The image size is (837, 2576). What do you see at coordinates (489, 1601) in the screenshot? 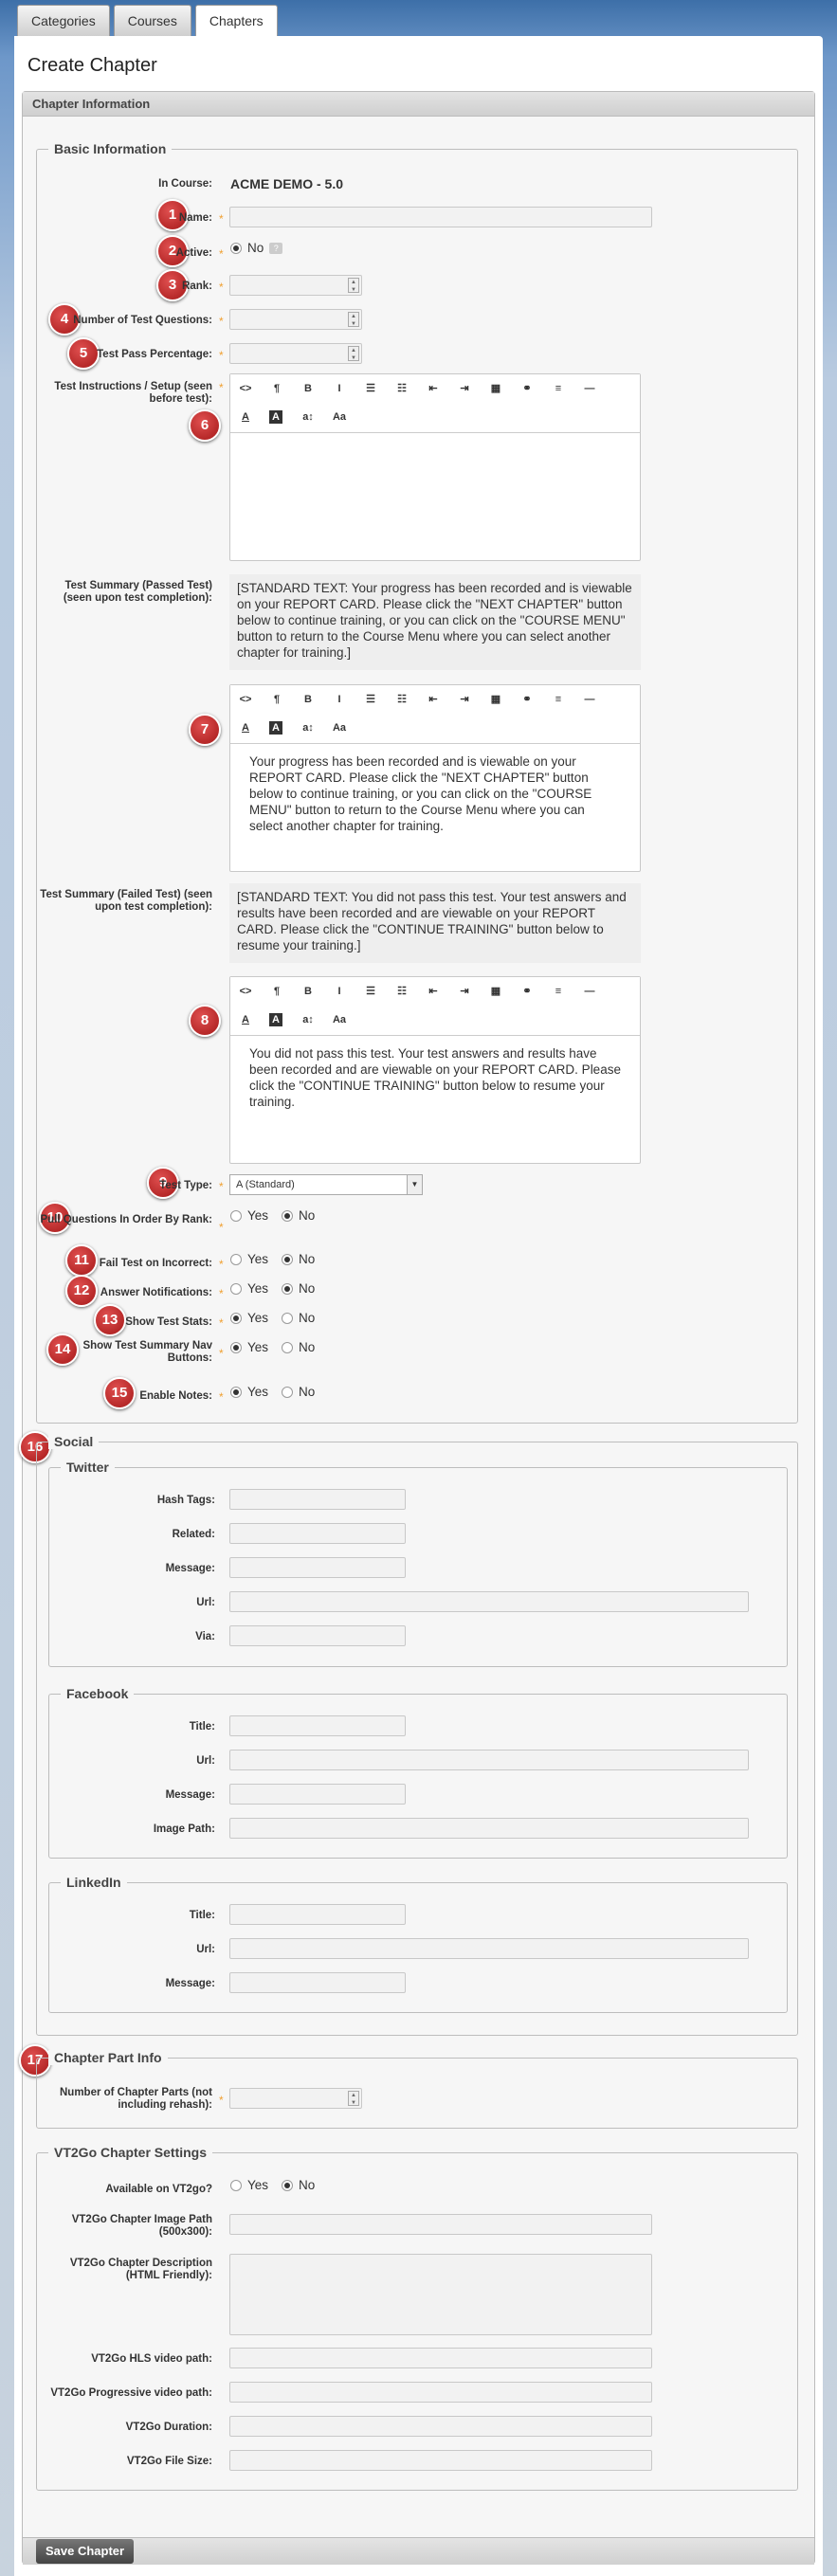
I see `twitter-url-input` at bounding box center [489, 1601].